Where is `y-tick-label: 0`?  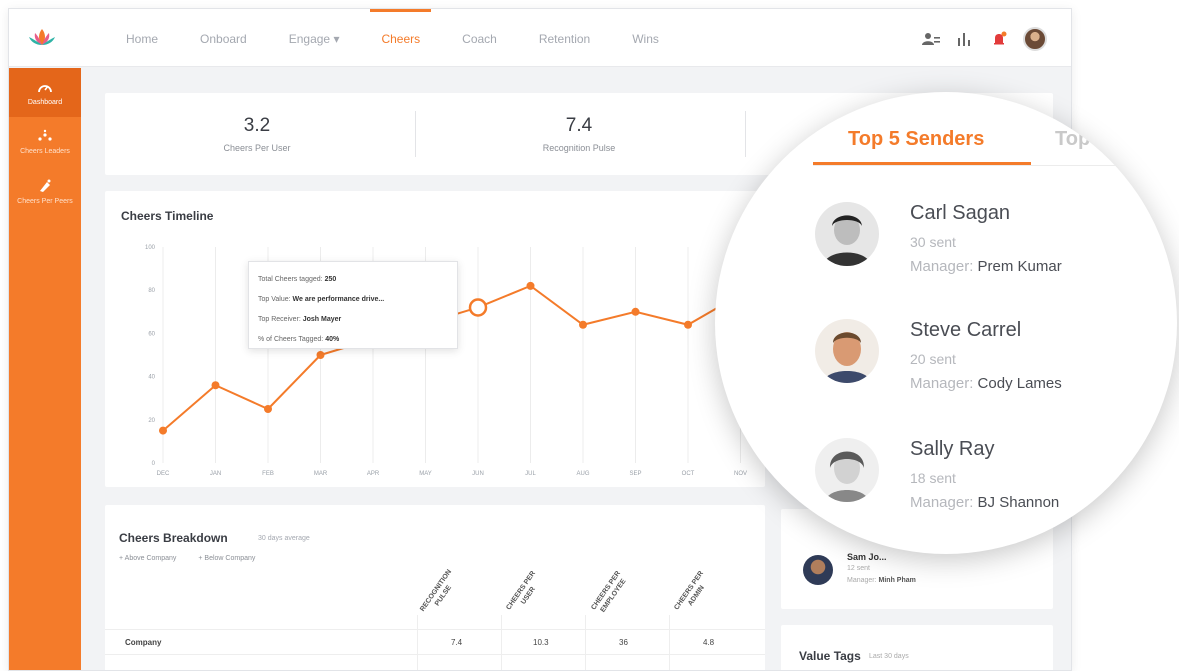 y-tick-label: 0 is located at coordinates (154, 464).